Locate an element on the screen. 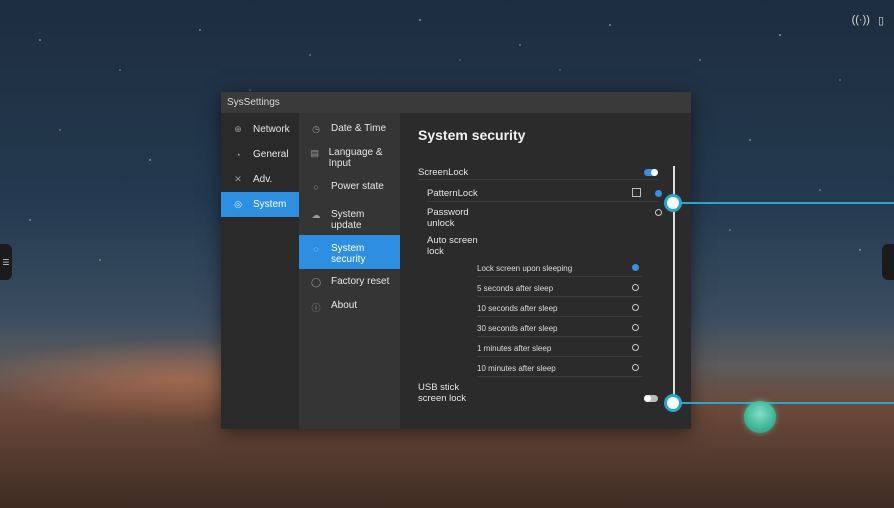 Image resolution: width=894 pixels, height=508 pixels. cloud-icon: ☁ is located at coordinates (316, 215).